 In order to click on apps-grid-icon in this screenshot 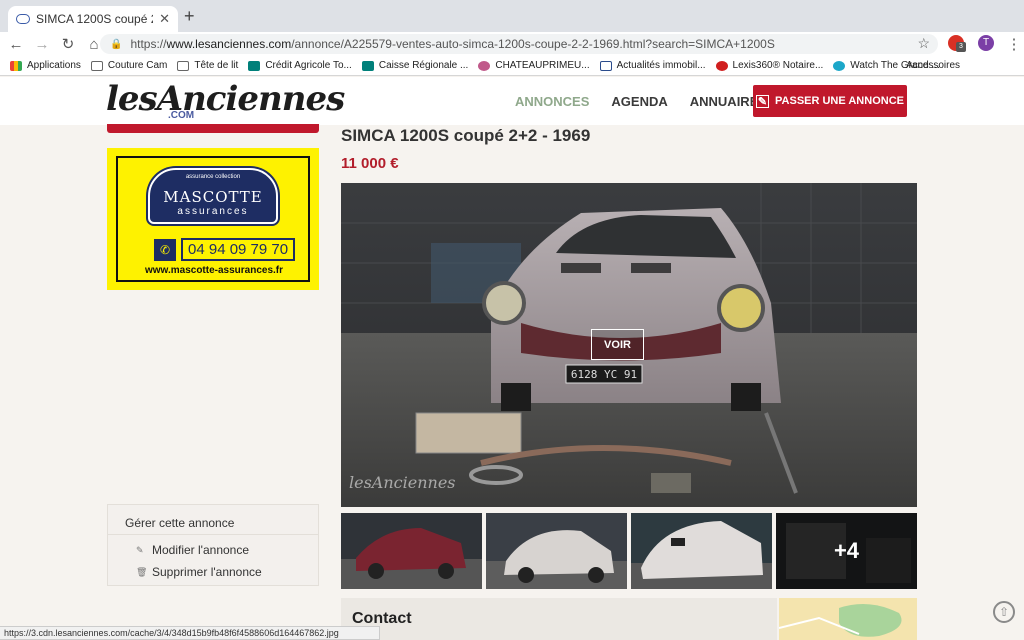, I will do `click(16, 65)`.